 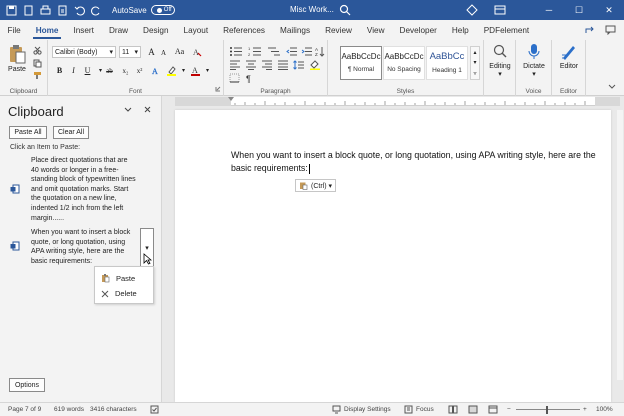 What do you see at coordinates (11, 10) in the screenshot?
I see `save-icon` at bounding box center [11, 10].